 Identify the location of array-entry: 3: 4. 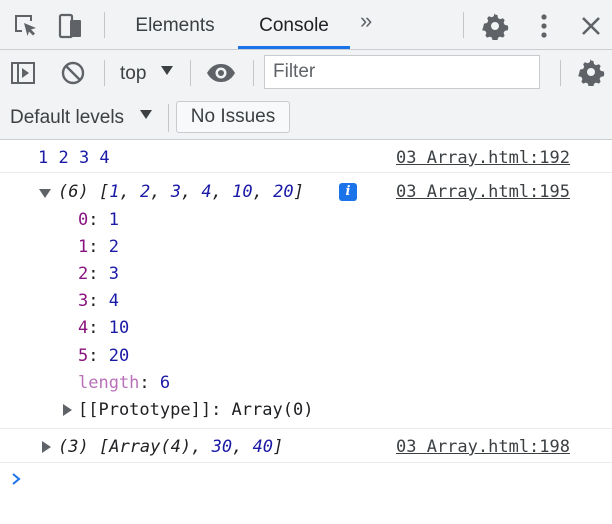
(98, 301).